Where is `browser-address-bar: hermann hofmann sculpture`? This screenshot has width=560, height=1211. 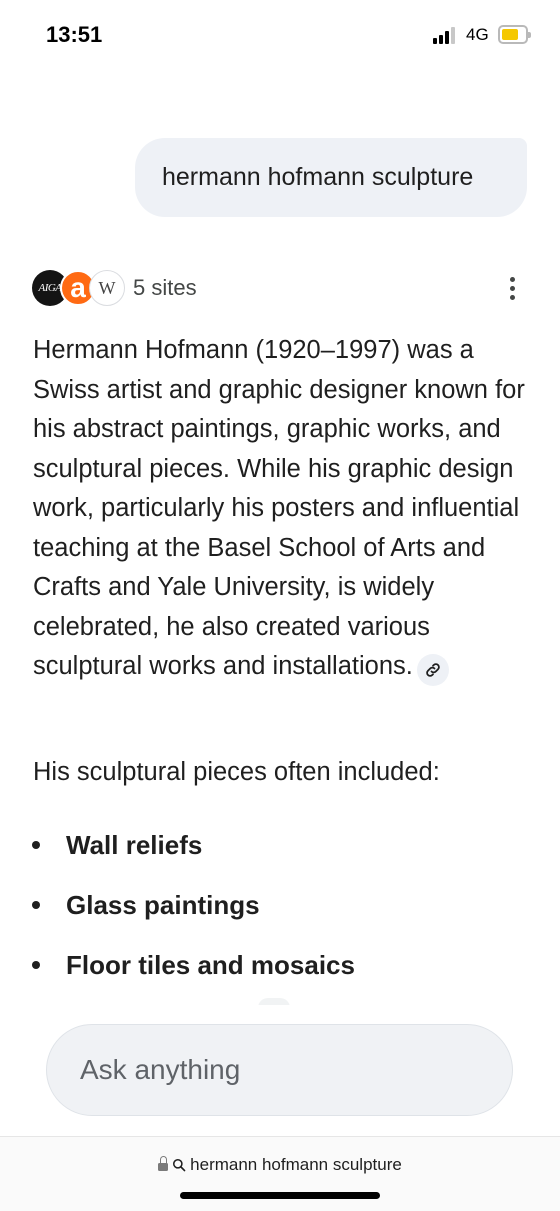
browser-address-bar: hermann hofmann sculpture is located at coordinates (280, 1173).